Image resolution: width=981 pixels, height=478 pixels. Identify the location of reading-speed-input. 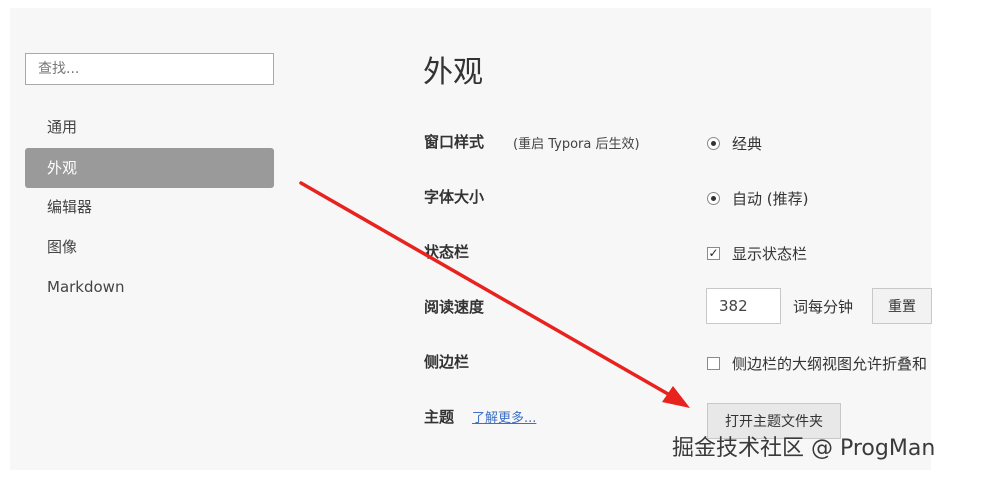
(743, 306).